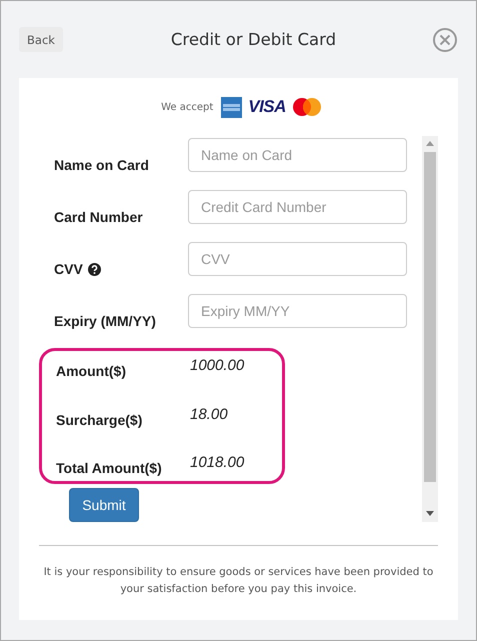 Image resolution: width=477 pixels, height=641 pixels. What do you see at coordinates (217, 365) in the screenshot?
I see `amount-value: 1000.00` at bounding box center [217, 365].